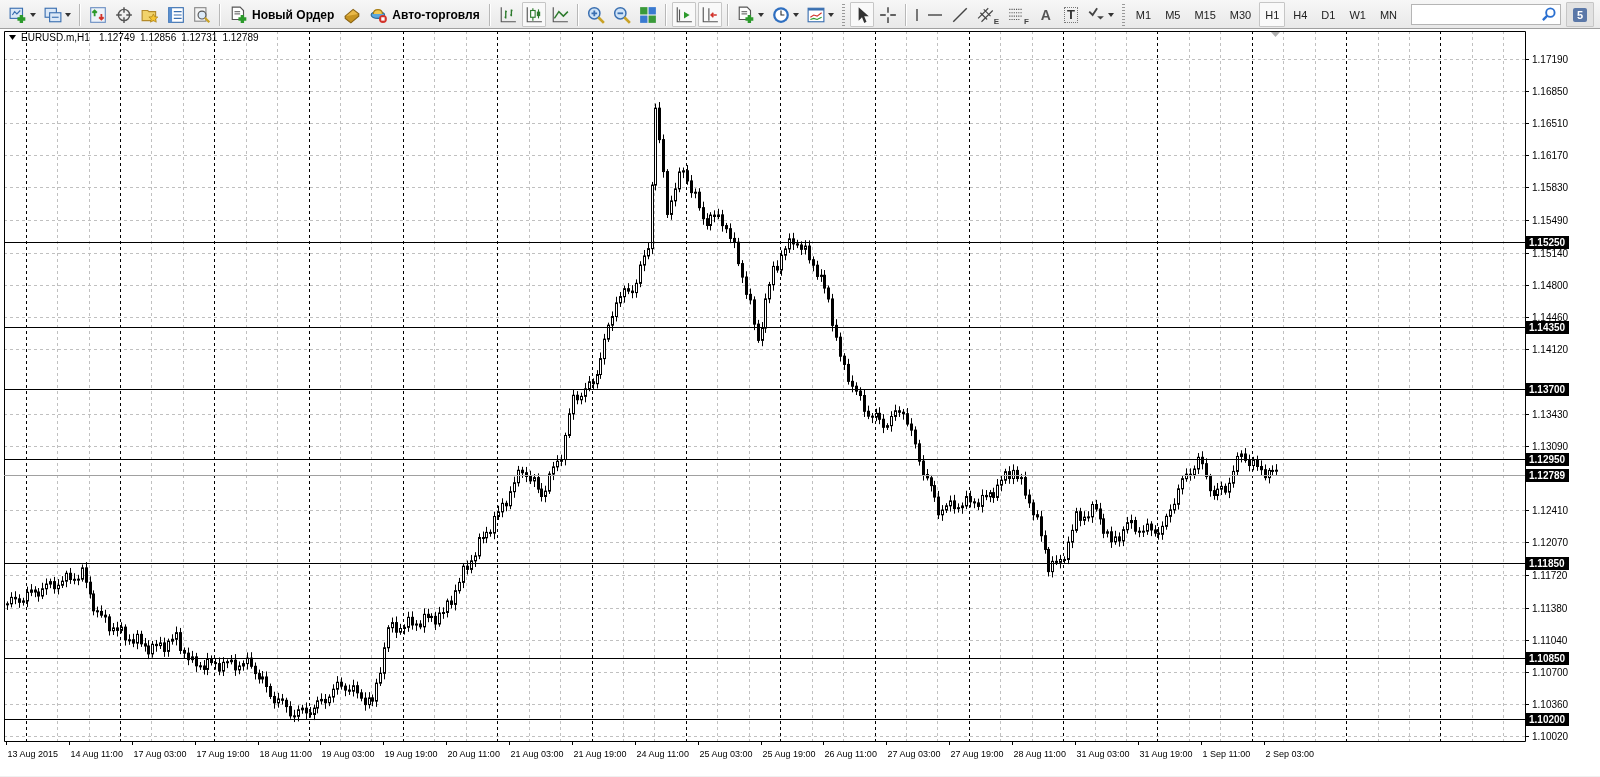  What do you see at coordinates (158, 37) in the screenshot?
I see `quote-value: 1.12856` at bounding box center [158, 37].